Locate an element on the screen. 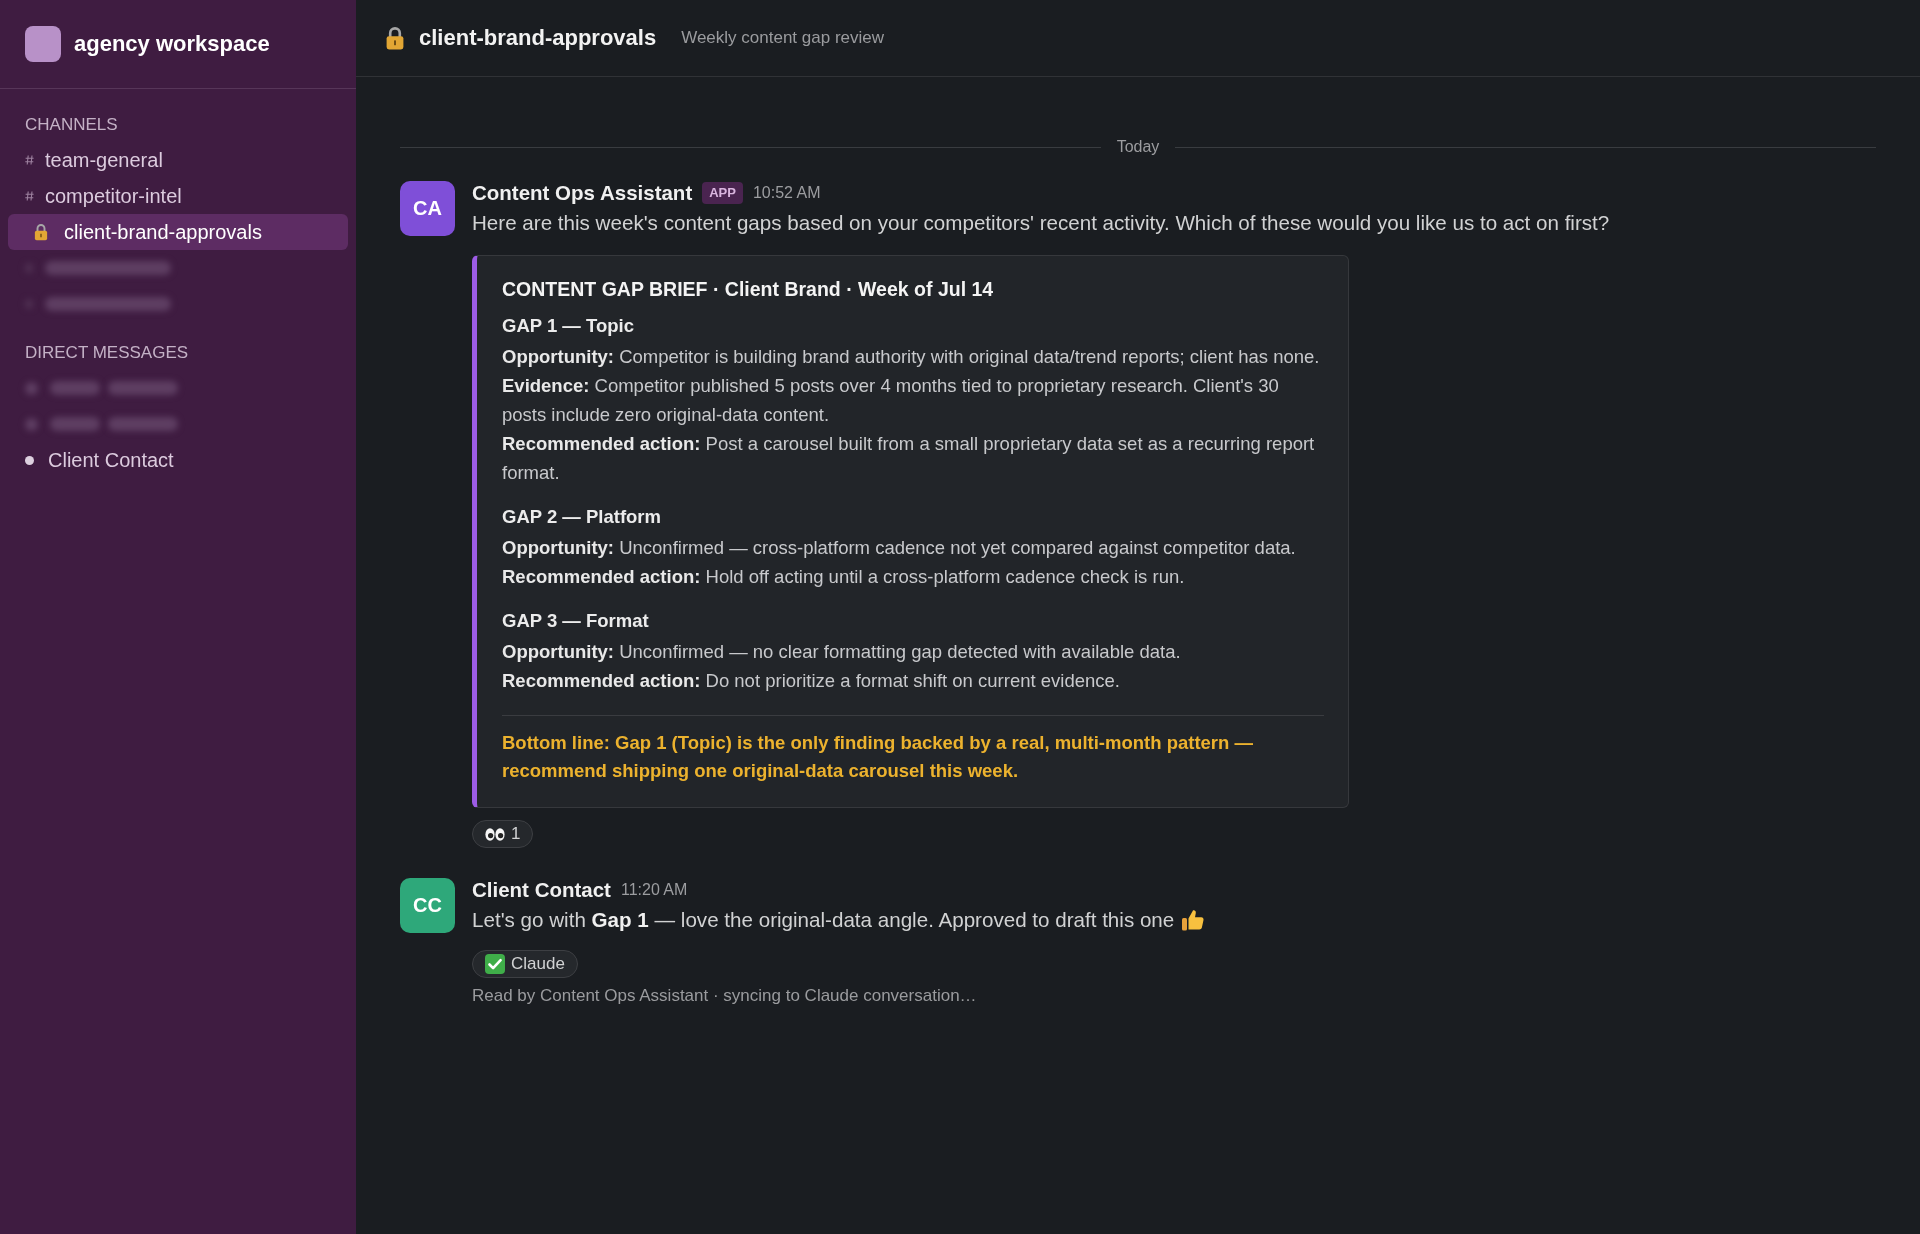 The width and height of the screenshot is (1920, 1234). check-mark-icon is located at coordinates (495, 964).